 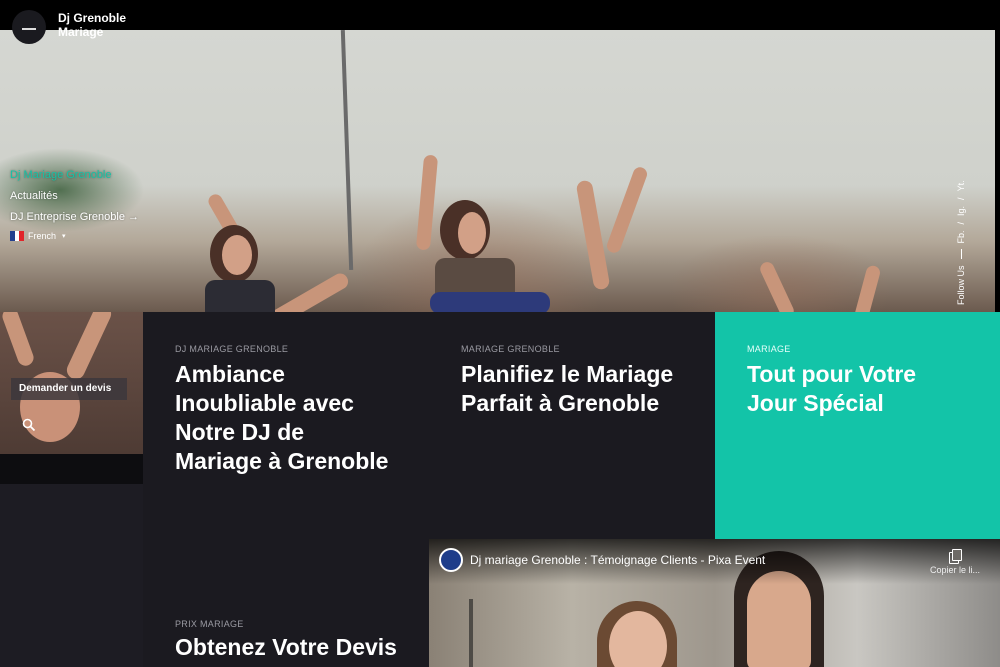 What do you see at coordinates (955, 556) in the screenshot?
I see `copy-link-icon` at bounding box center [955, 556].